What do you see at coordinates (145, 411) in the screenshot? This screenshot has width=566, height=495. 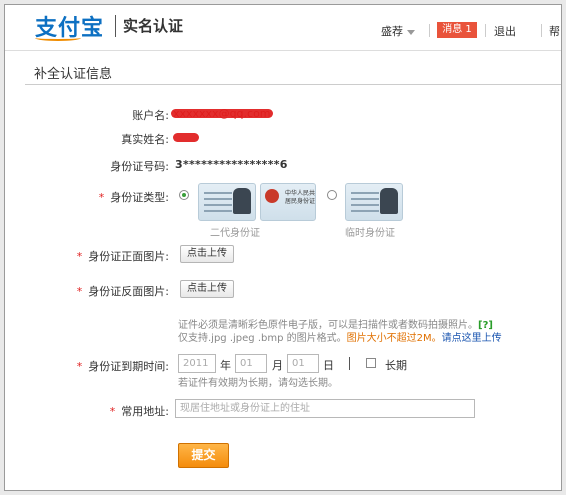 I see `address-label-text: 常用地址:` at bounding box center [145, 411].